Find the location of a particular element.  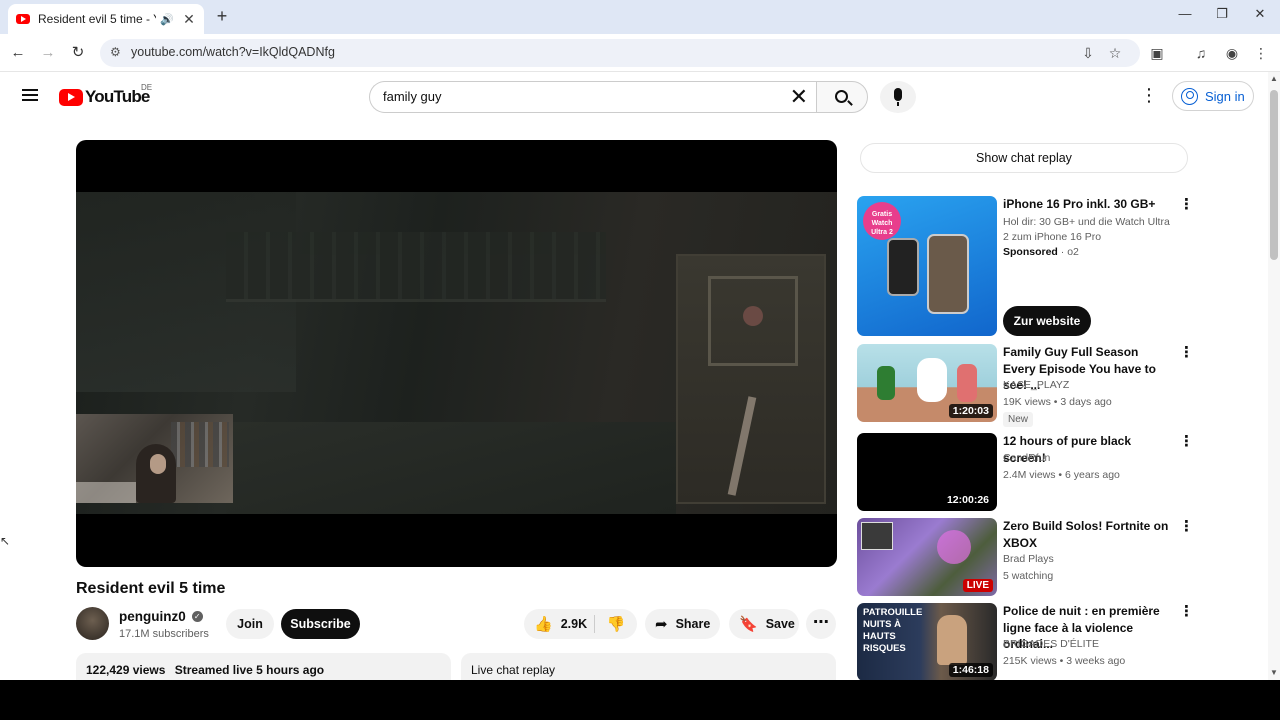

search-icon is located at coordinates (841, 96).